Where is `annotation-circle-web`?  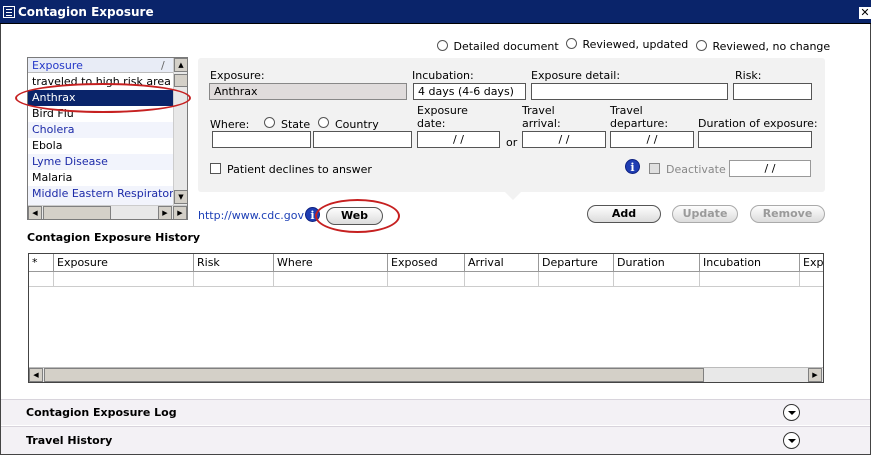
annotation-circle-web is located at coordinates (357, 216).